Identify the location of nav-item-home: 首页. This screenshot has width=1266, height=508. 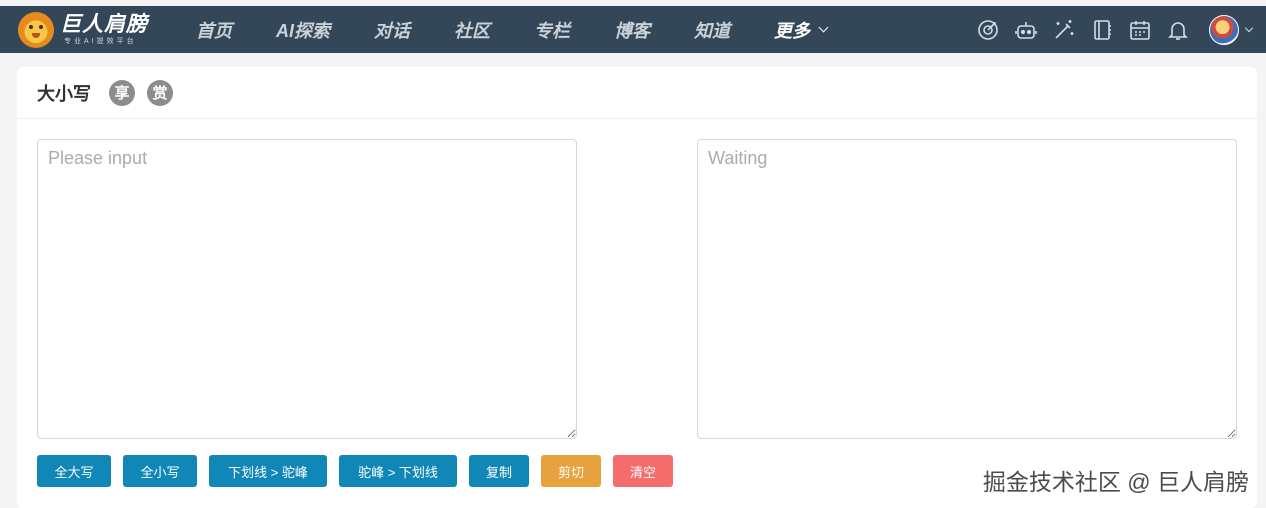
(214, 30).